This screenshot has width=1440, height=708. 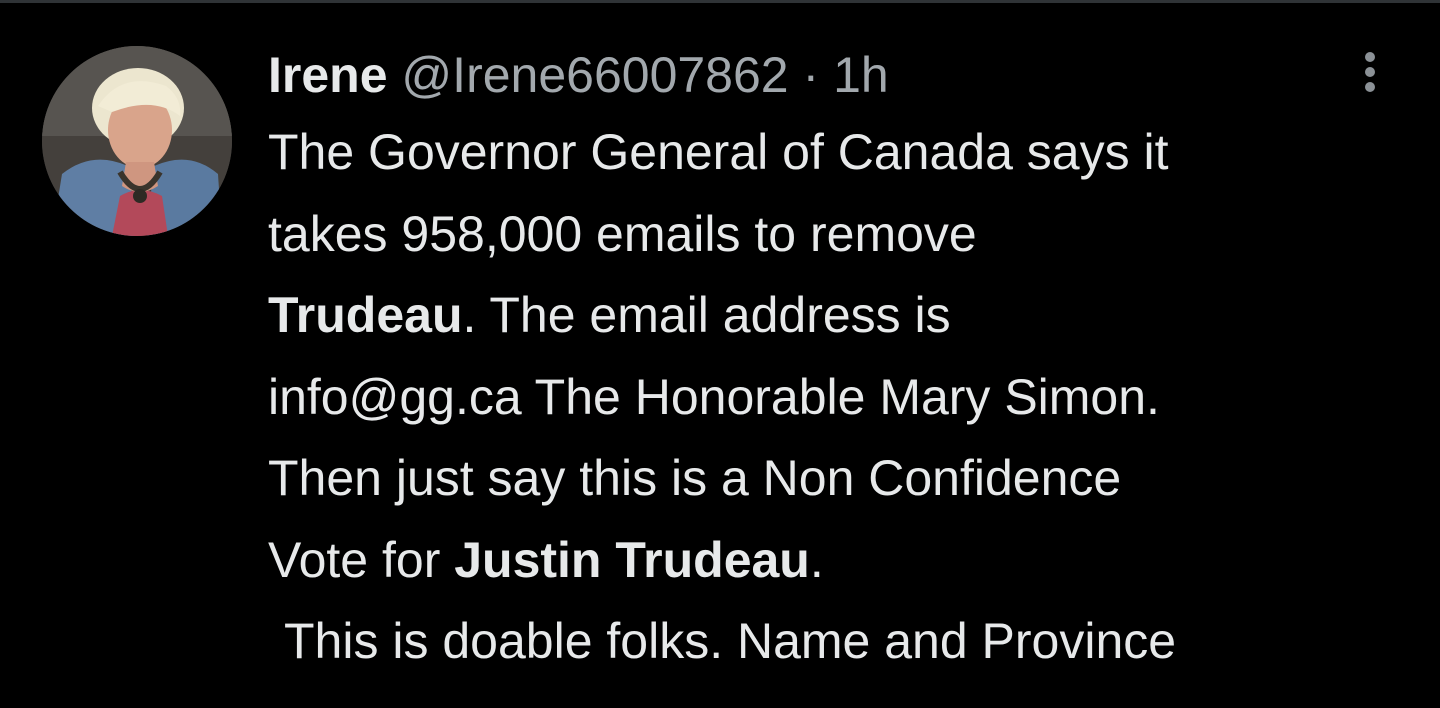 I want to click on tweet-text-line: takes 958,000 emails to remove, so click(x=843, y=235).